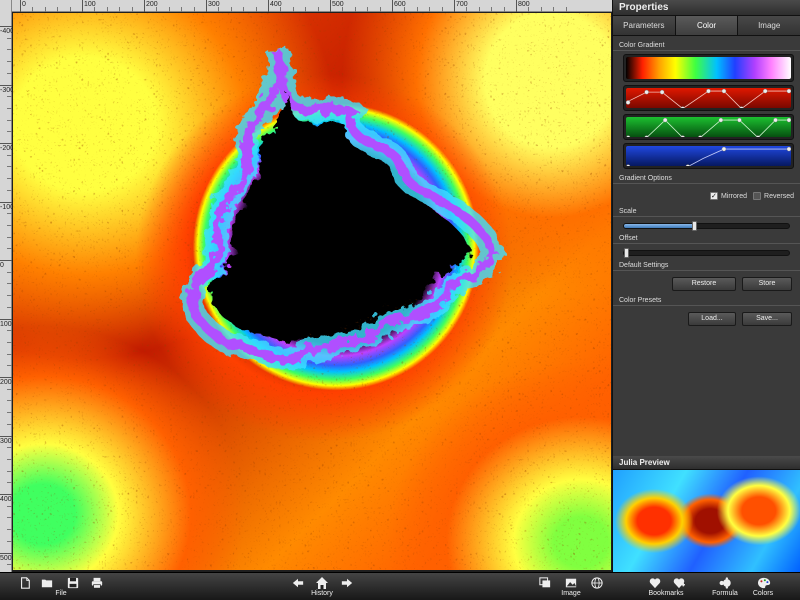 Image resolution: width=800 pixels, height=600 pixels. What do you see at coordinates (47, 583) in the screenshot?
I see `open-folder-icon` at bounding box center [47, 583].